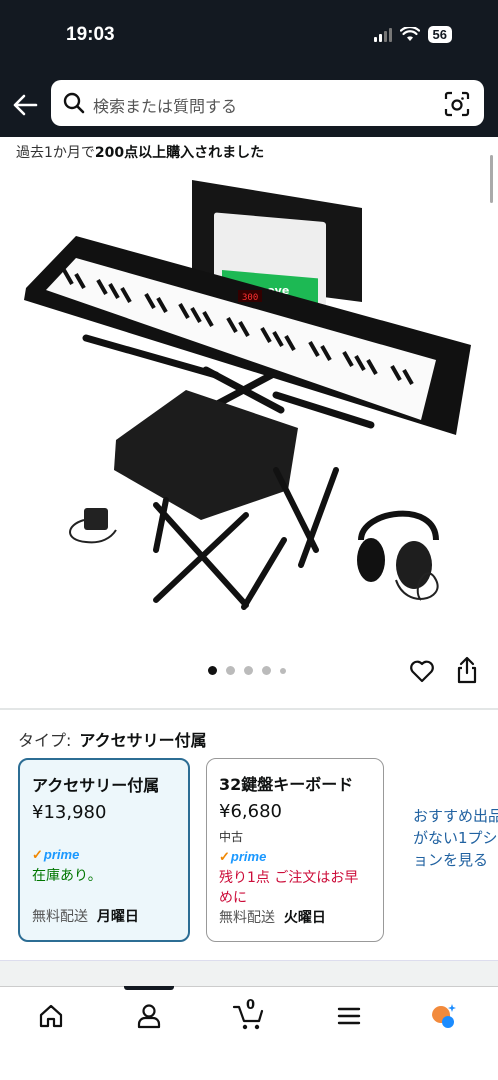  Describe the element at coordinates (491, 179) in the screenshot. I see `scrollbar` at that location.